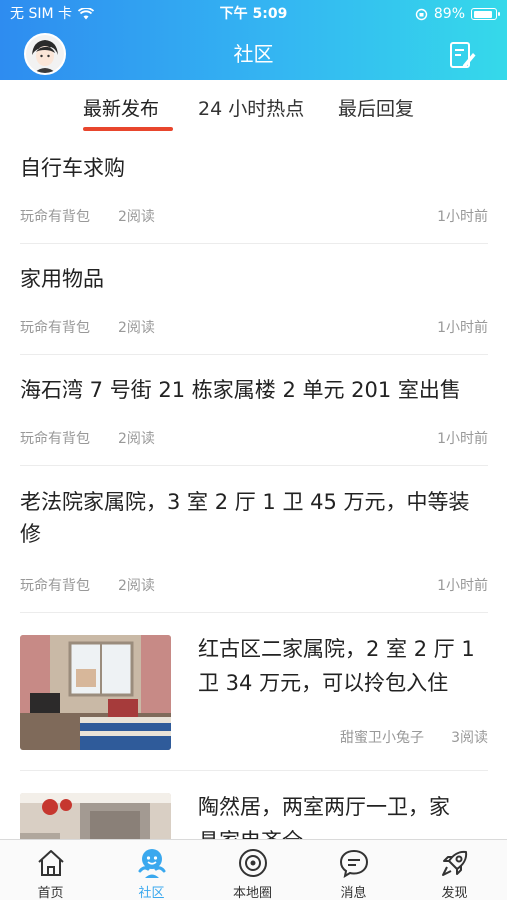 This screenshot has width=507, height=900. I want to click on tabbar-item-home: 首页, so click(50, 870).